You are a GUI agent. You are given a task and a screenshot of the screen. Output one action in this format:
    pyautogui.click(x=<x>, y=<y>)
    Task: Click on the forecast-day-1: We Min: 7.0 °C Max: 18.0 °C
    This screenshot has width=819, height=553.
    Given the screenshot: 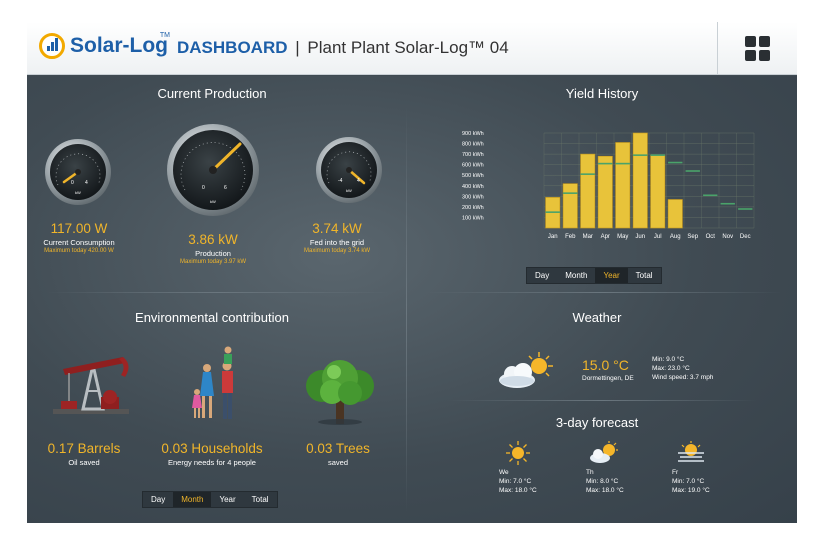 What is the action you would take?
    pyautogui.click(x=518, y=481)
    